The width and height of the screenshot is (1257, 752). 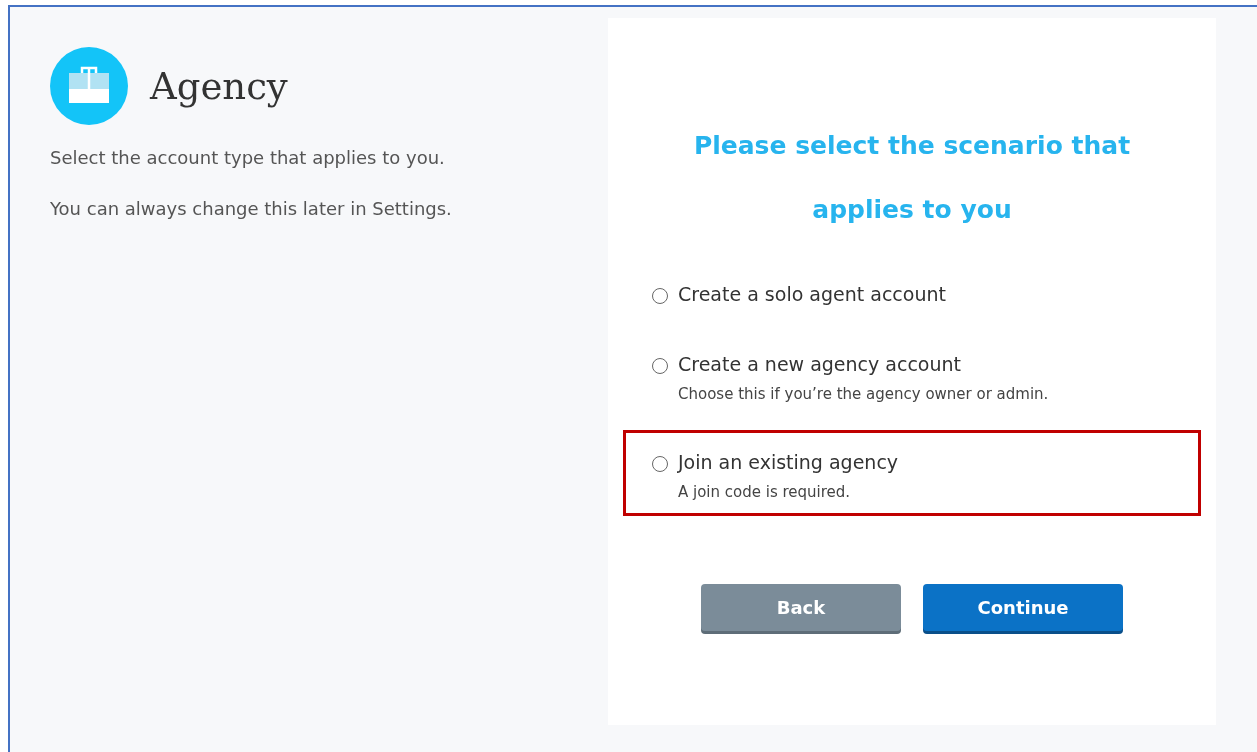 What do you see at coordinates (788, 462) in the screenshot?
I see `option-label: Join an existing agency` at bounding box center [788, 462].